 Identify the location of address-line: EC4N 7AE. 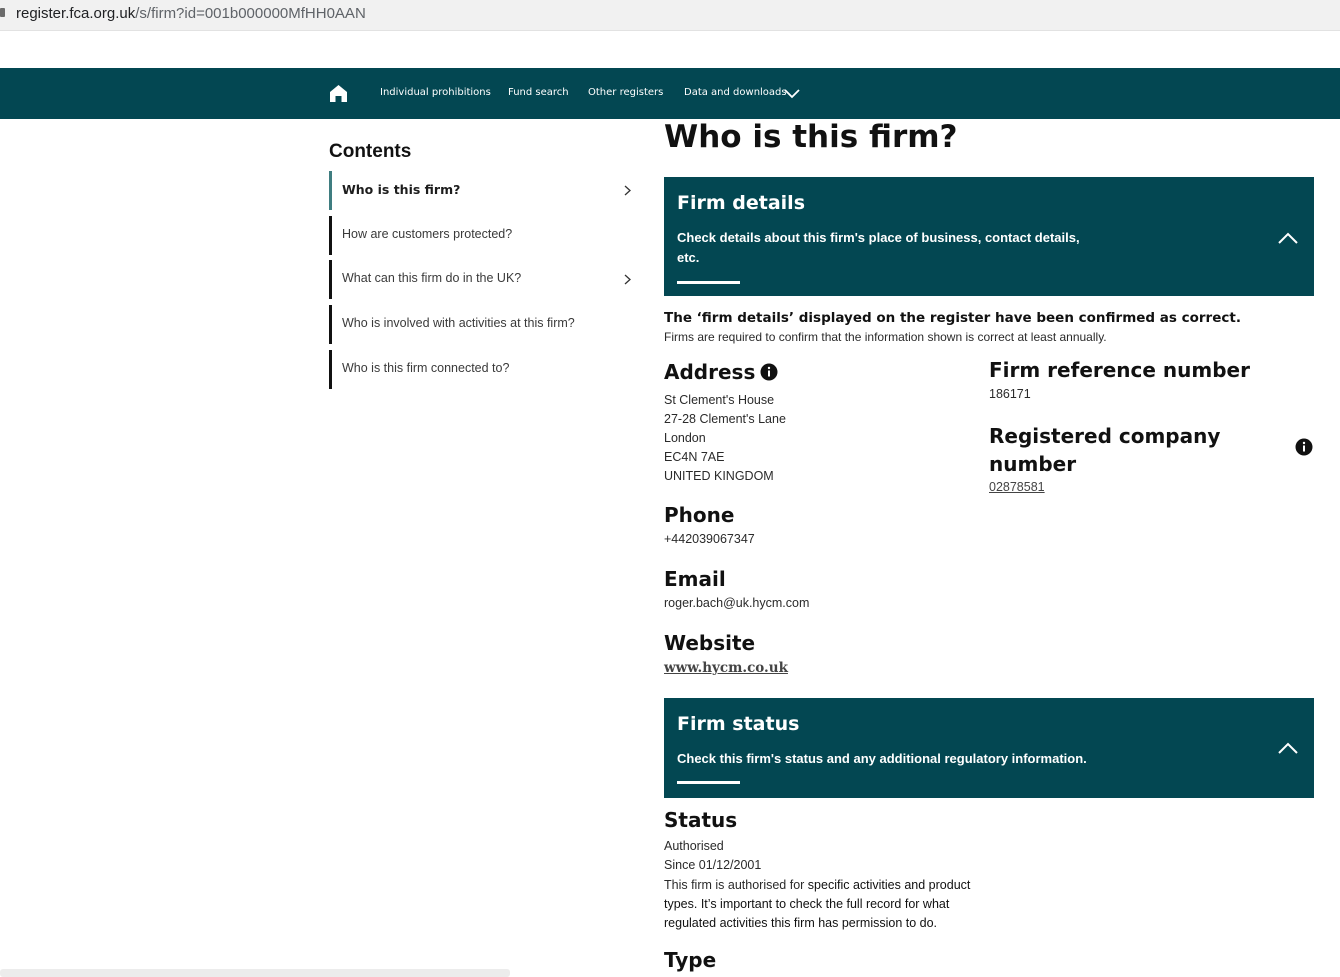
(694, 457).